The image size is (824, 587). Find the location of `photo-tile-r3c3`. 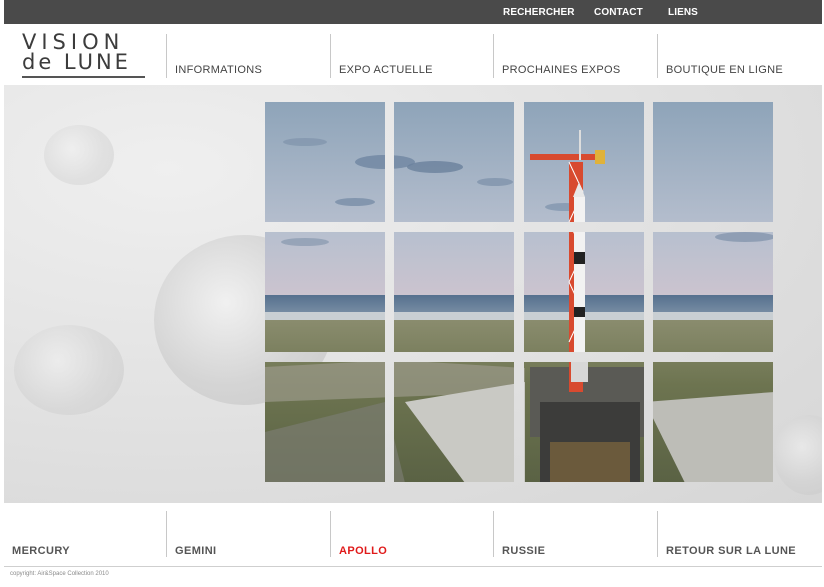

photo-tile-r3c3 is located at coordinates (584, 422).